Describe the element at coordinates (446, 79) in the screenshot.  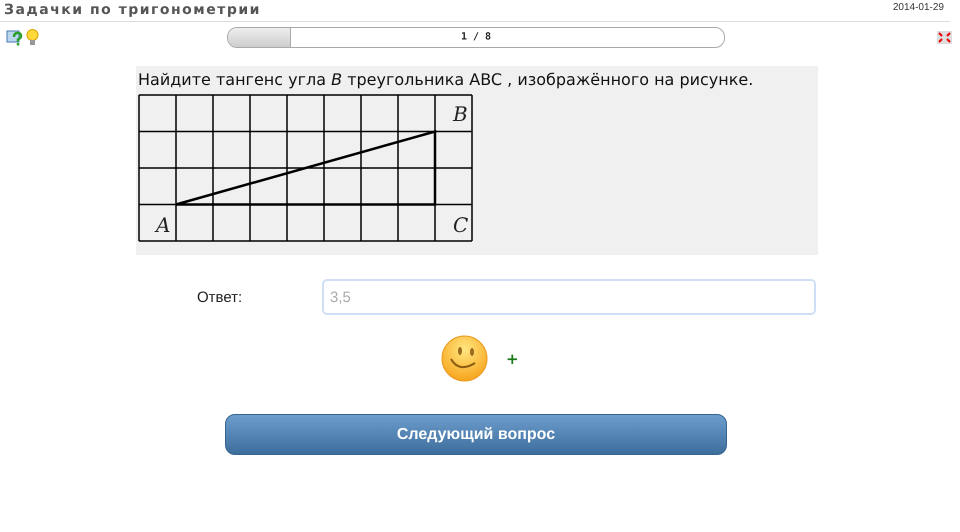
I see `question-text: Найдите тангенс угла B треугольника ABC , изображённого на рисунке.` at that location.